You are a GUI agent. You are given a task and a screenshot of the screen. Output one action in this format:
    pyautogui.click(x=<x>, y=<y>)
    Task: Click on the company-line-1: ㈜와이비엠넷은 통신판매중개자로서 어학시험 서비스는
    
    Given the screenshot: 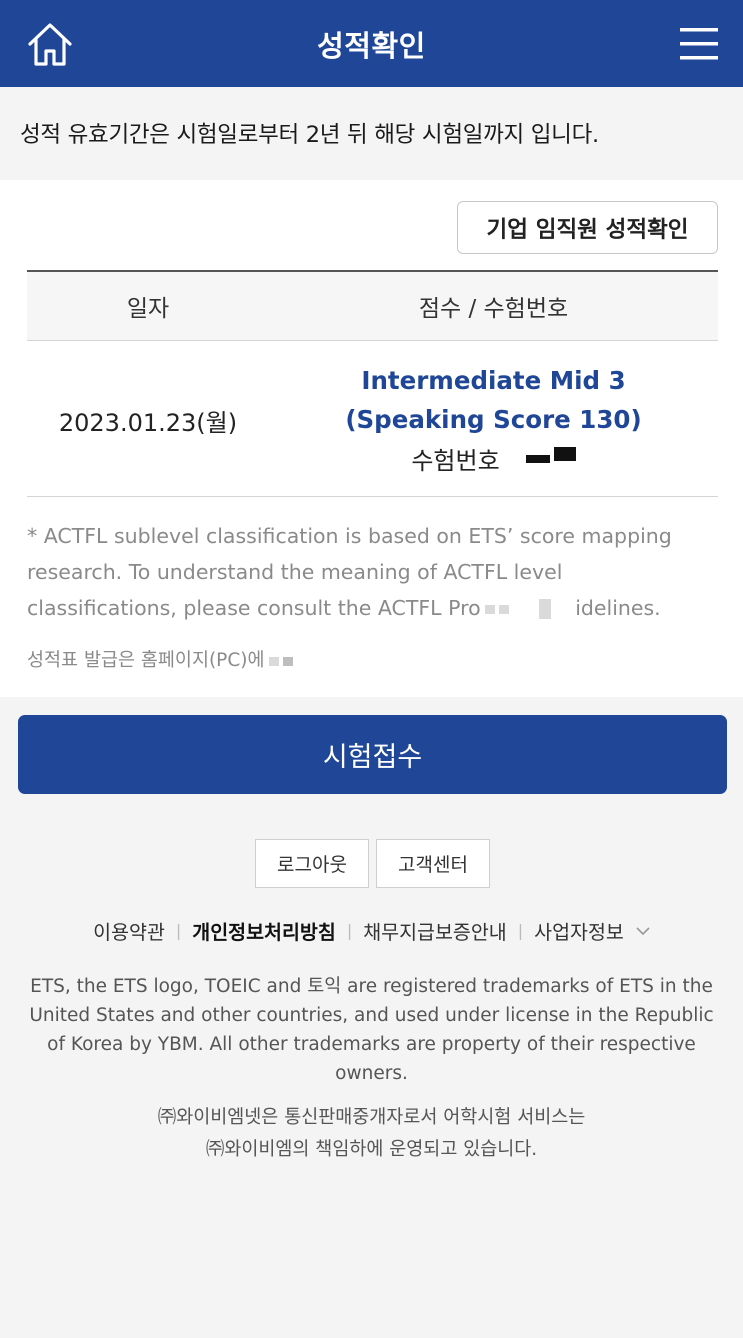 What is the action you would take?
    pyautogui.click(x=371, y=1117)
    